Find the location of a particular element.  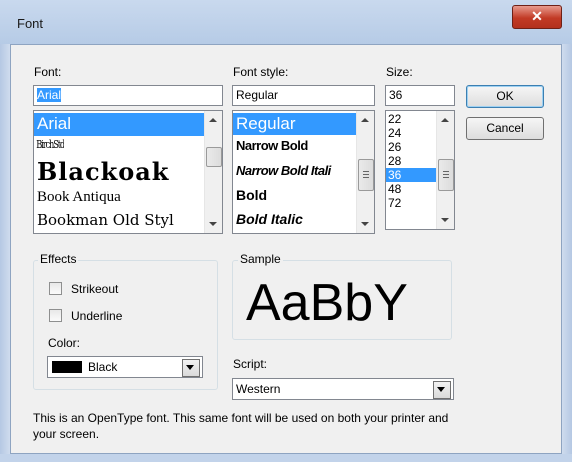

font-item-bookman: Bookman Old Styl is located at coordinates (122, 222).